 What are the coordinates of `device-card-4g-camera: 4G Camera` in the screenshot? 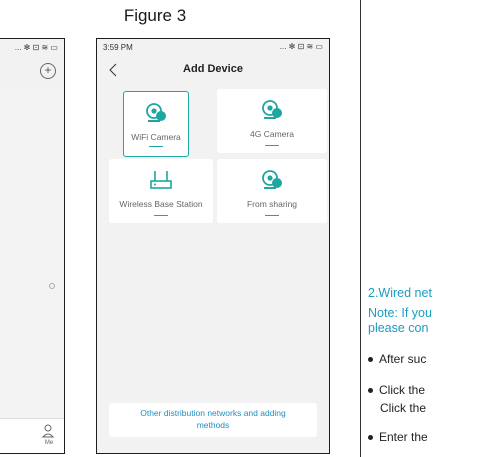 It's located at (272, 121).